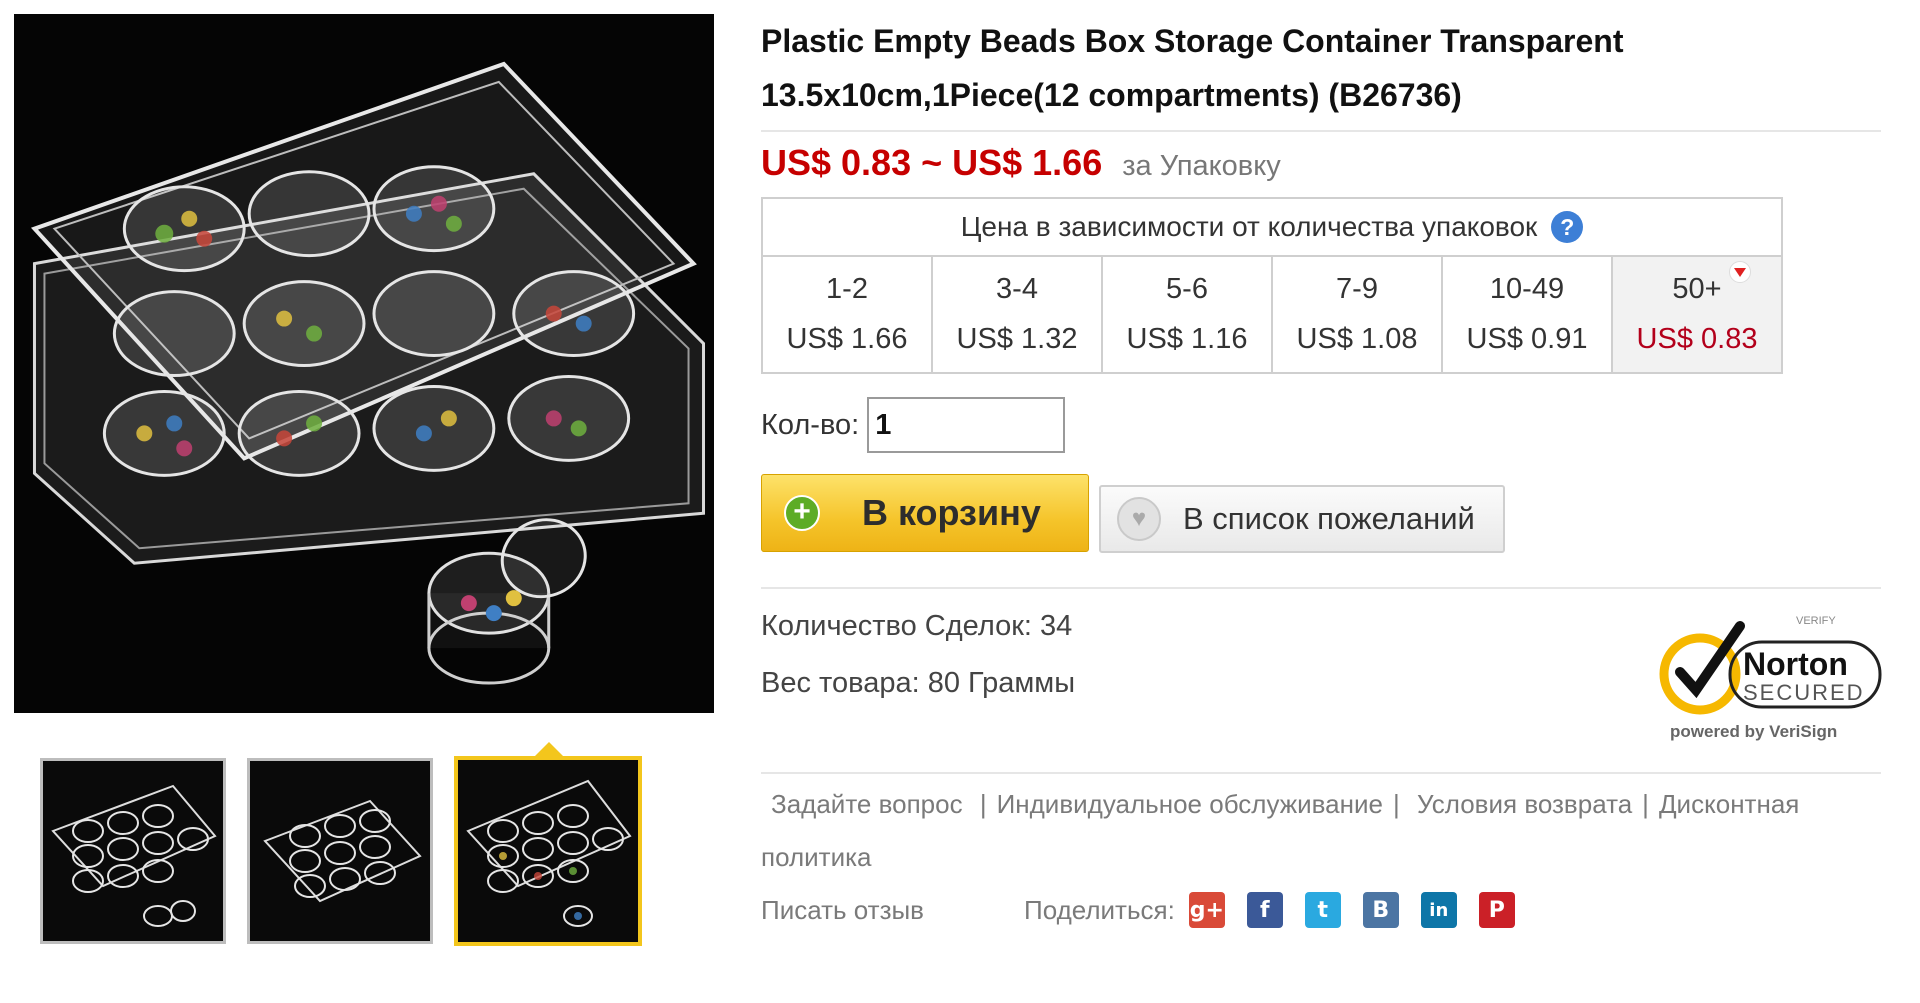 This screenshot has width=1920, height=1003. Describe the element at coordinates (951, 512) in the screenshot. I see `add-to-cart-label: В корзину` at that location.